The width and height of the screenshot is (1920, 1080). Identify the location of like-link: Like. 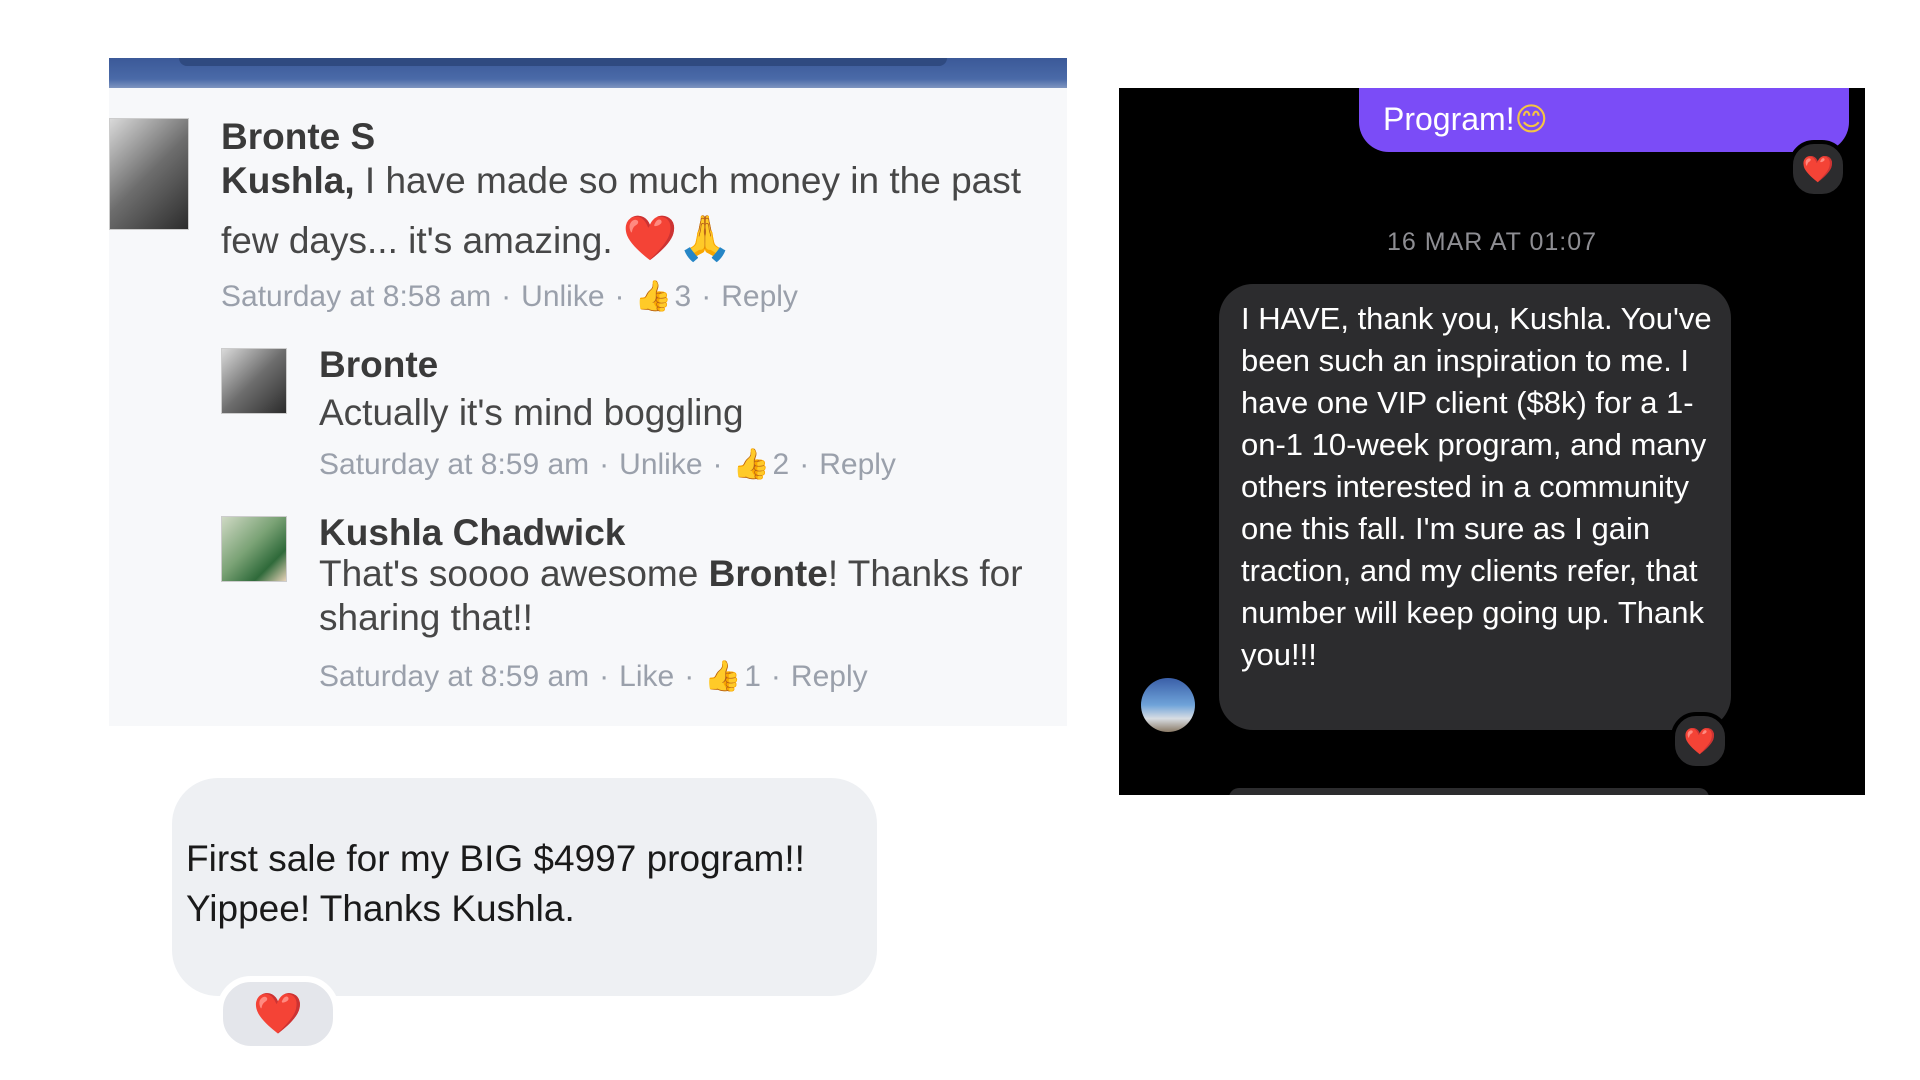
(646, 677).